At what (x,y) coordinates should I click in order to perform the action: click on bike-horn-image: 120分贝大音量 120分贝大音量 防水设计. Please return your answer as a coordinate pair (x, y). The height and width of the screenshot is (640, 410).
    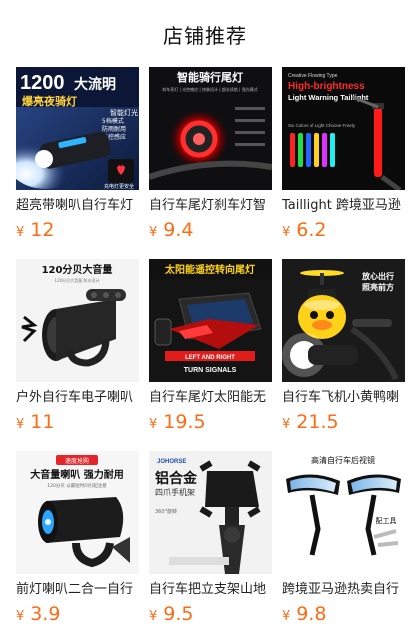
    Looking at the image, I should click on (77, 320).